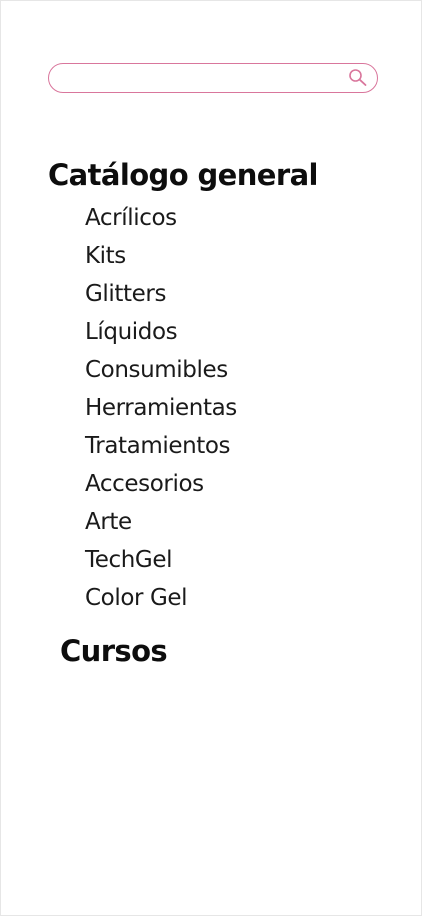 The image size is (422, 916). Describe the element at coordinates (161, 522) in the screenshot. I see `catalog-item-arte: Arte` at that location.